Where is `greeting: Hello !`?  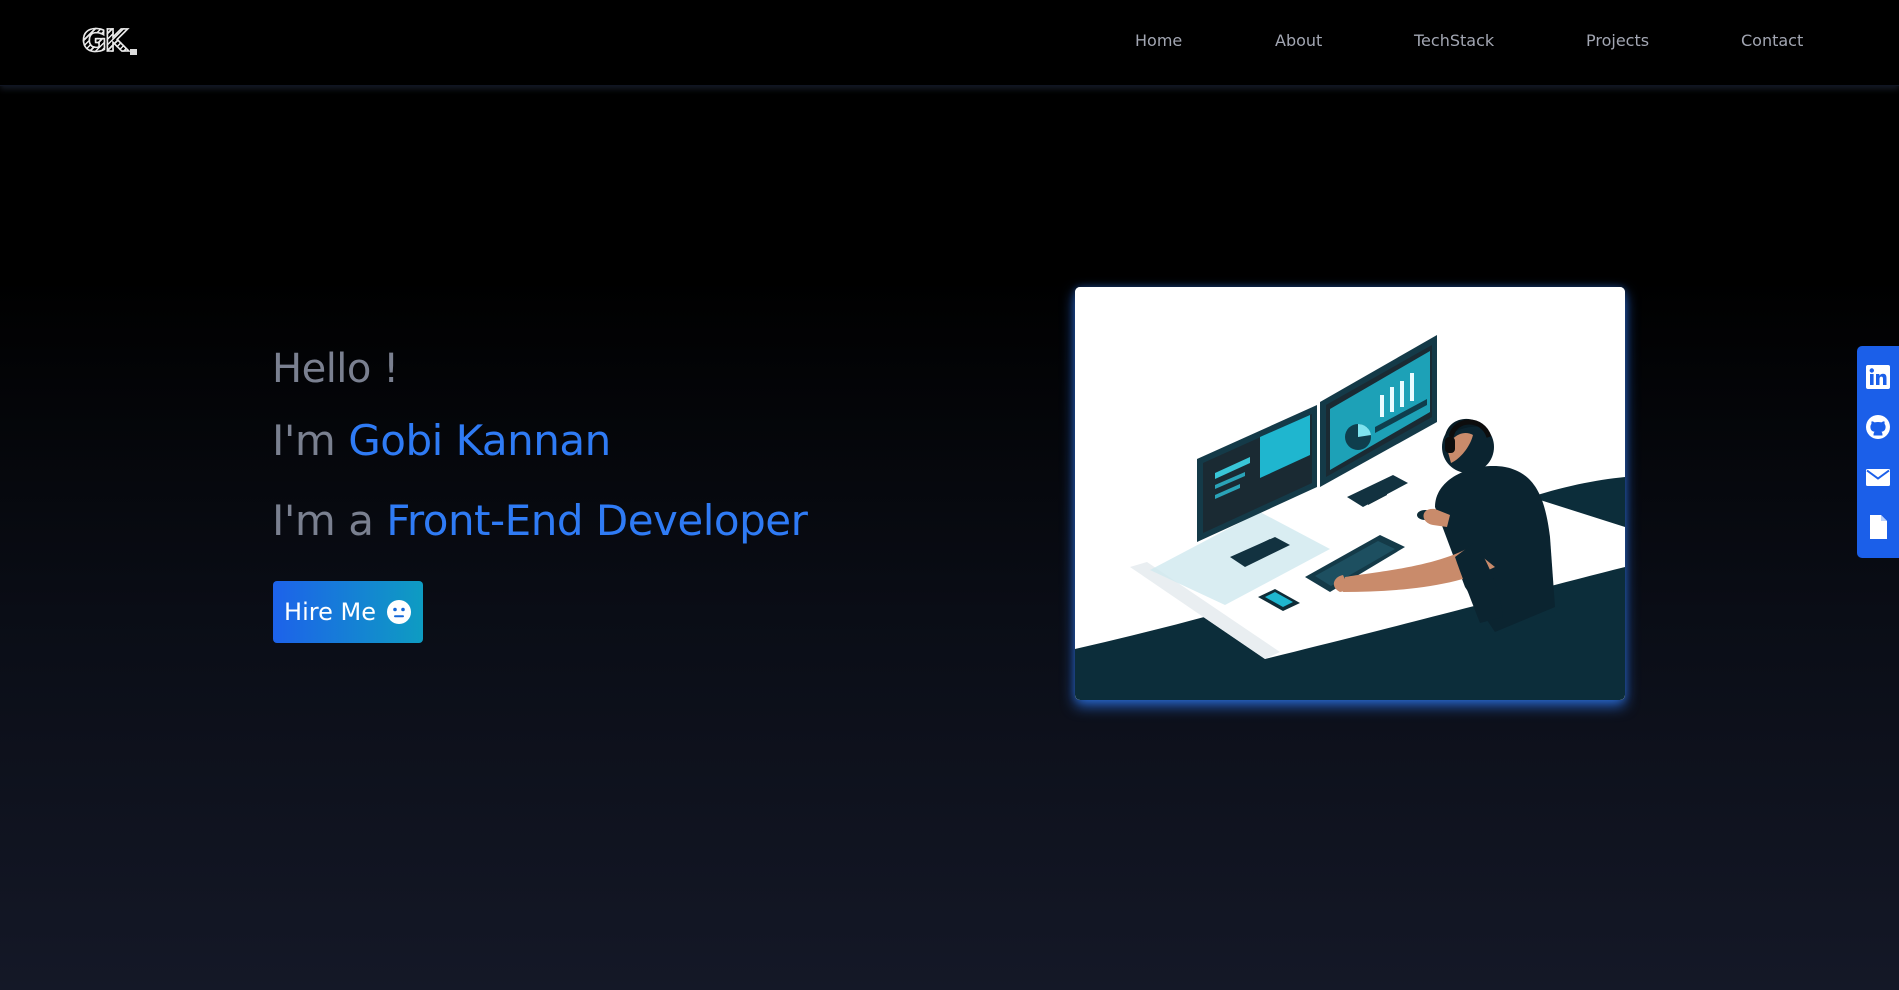 greeting: Hello ! is located at coordinates (335, 369).